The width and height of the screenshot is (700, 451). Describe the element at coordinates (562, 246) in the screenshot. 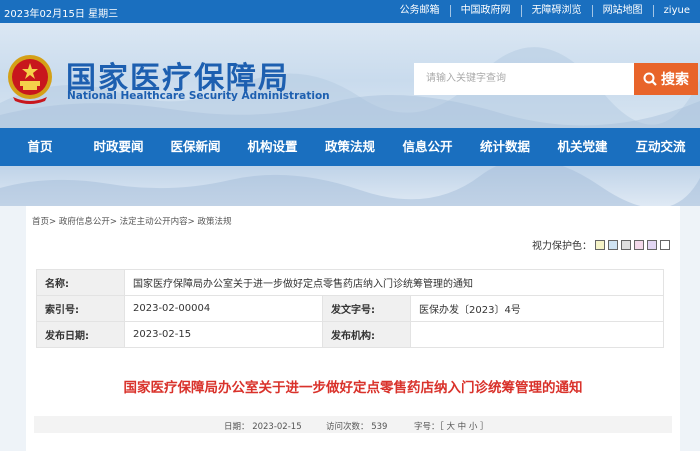

I see `vision-label: 视力保护色：` at that location.